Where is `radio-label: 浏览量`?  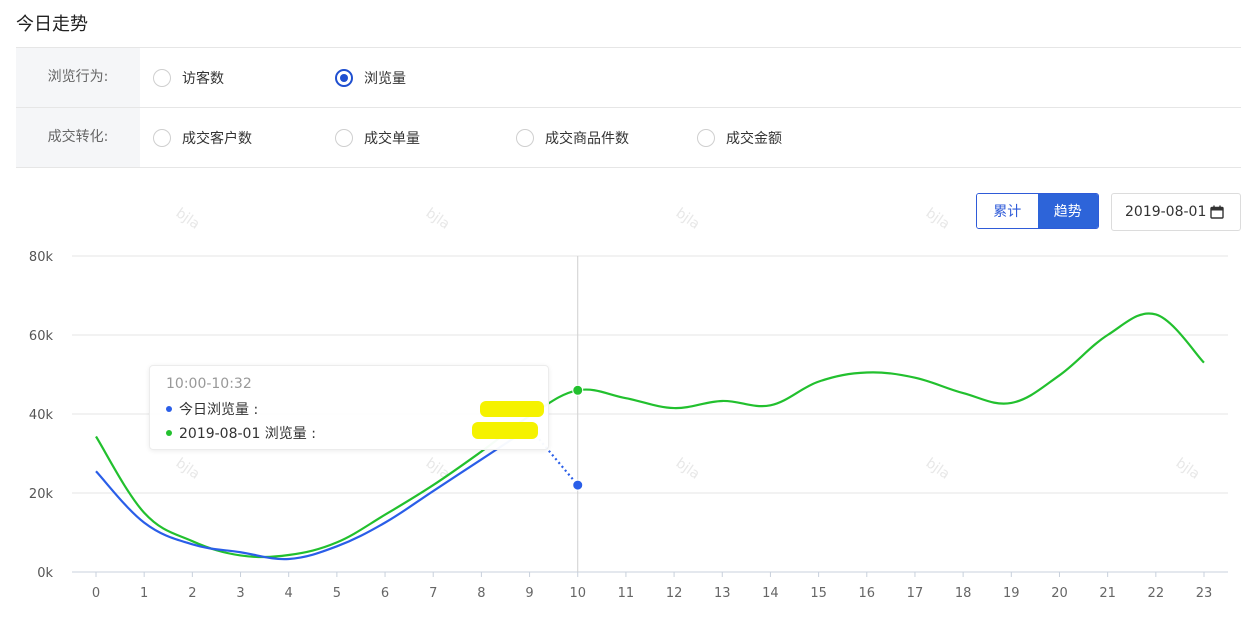
radio-label: 浏览量 is located at coordinates (385, 79).